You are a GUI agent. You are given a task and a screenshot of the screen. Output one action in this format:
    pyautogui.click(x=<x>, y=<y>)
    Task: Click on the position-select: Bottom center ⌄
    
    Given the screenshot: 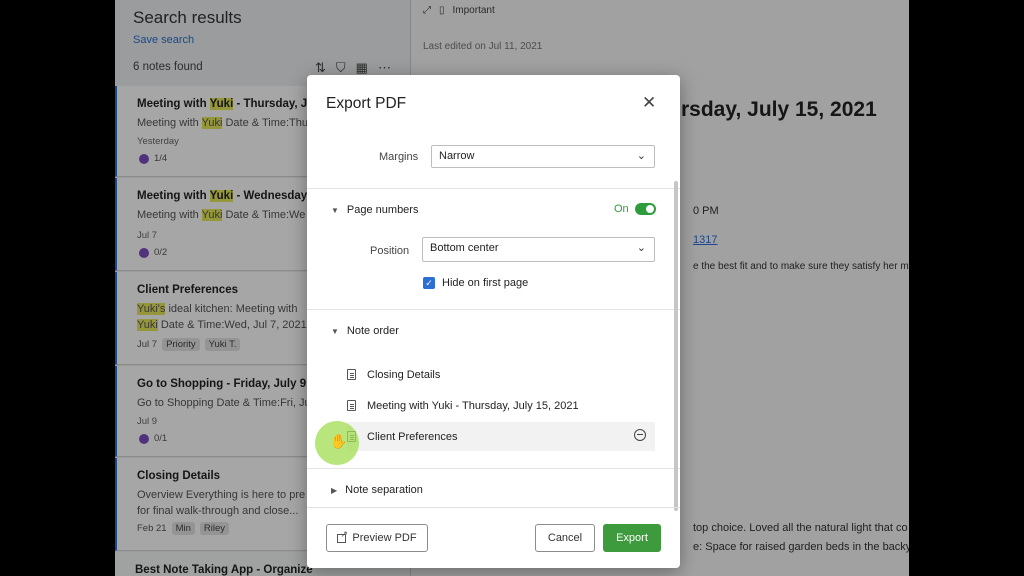 What is the action you would take?
    pyautogui.click(x=538, y=249)
    